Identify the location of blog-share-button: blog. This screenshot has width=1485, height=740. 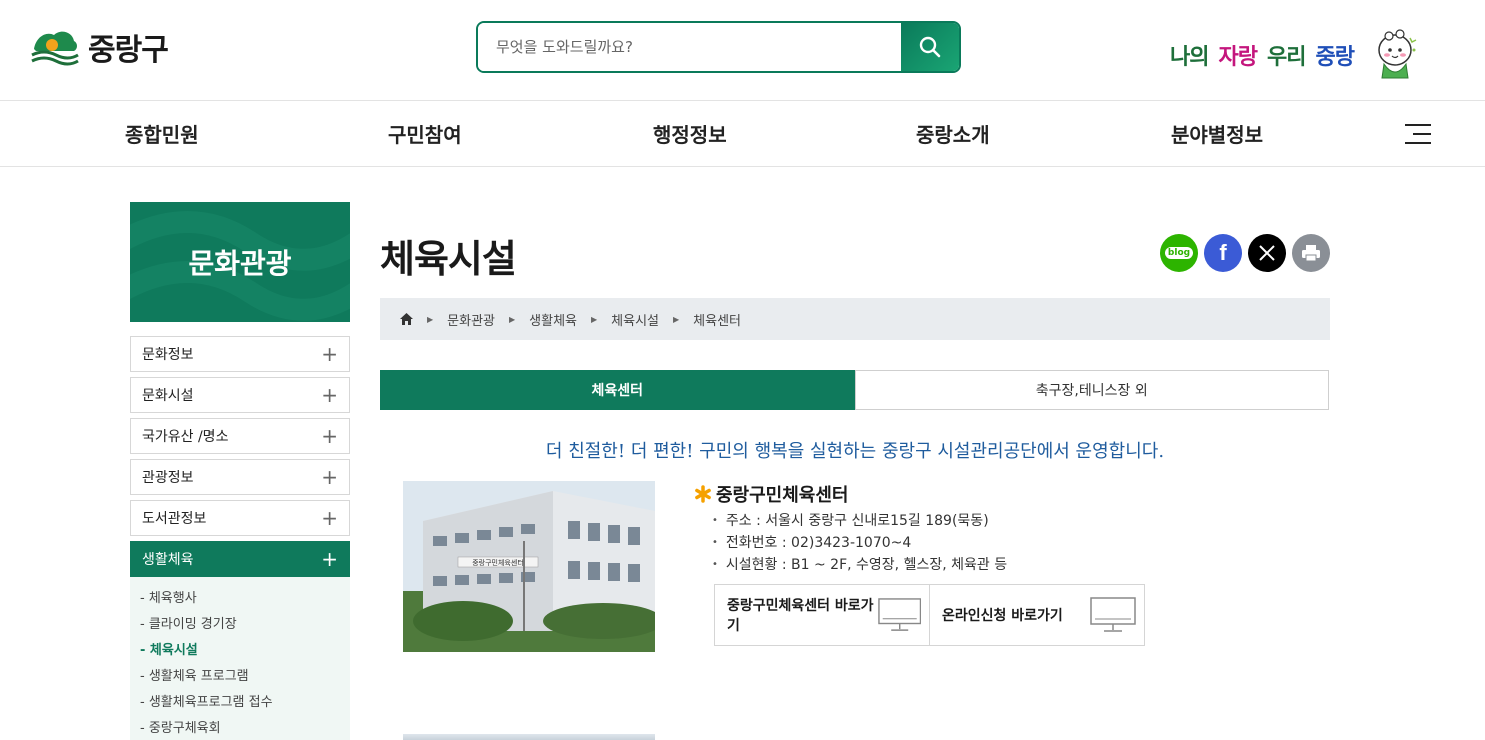
(1179, 253).